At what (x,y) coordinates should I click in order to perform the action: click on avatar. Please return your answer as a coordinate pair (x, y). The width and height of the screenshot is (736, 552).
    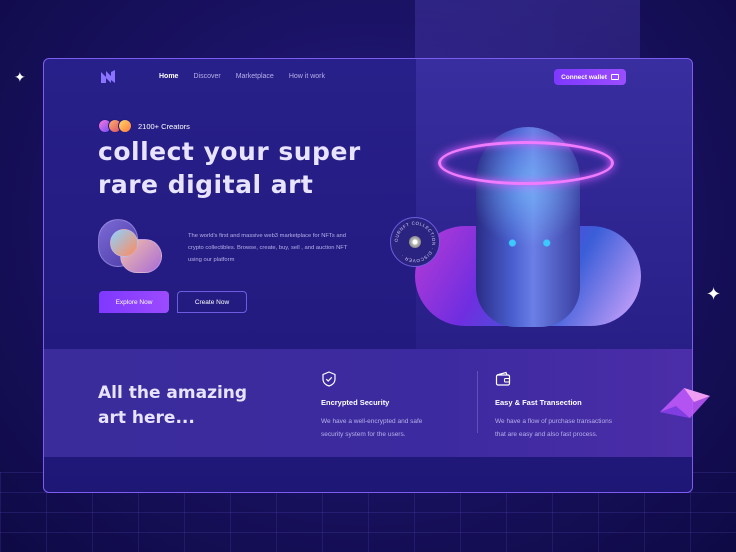
    Looking at the image, I should click on (125, 126).